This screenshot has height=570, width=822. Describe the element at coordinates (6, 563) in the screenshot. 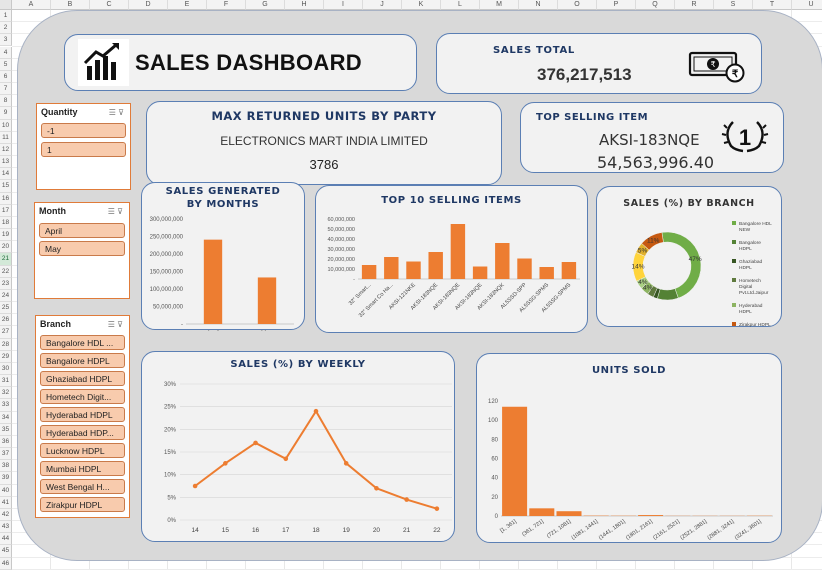

I see `row-header: 46` at that location.